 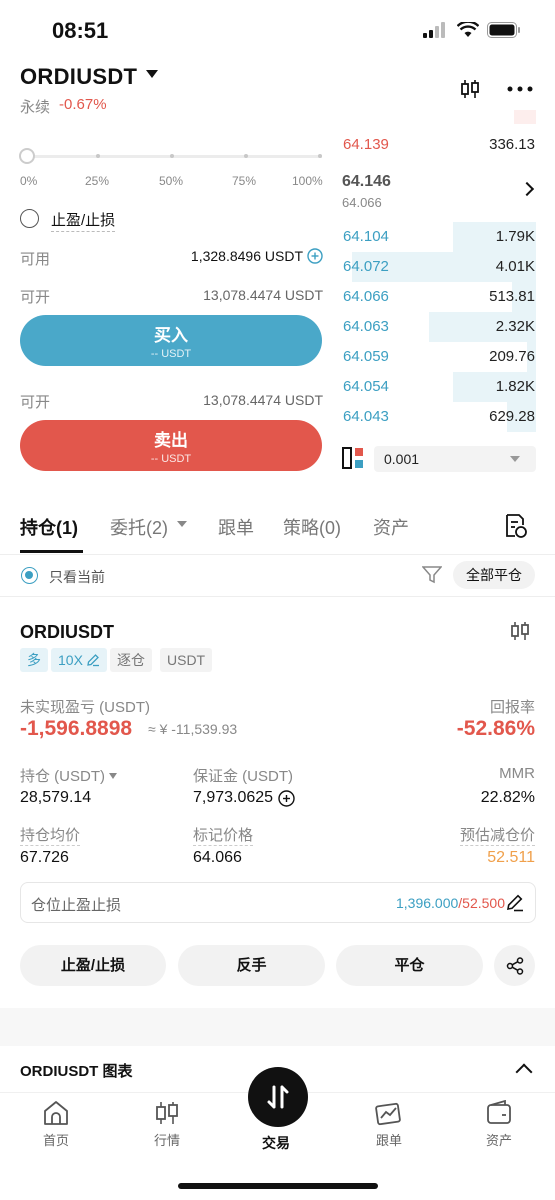 I want to click on tab-positions: 持仓(1), so click(x=49, y=527).